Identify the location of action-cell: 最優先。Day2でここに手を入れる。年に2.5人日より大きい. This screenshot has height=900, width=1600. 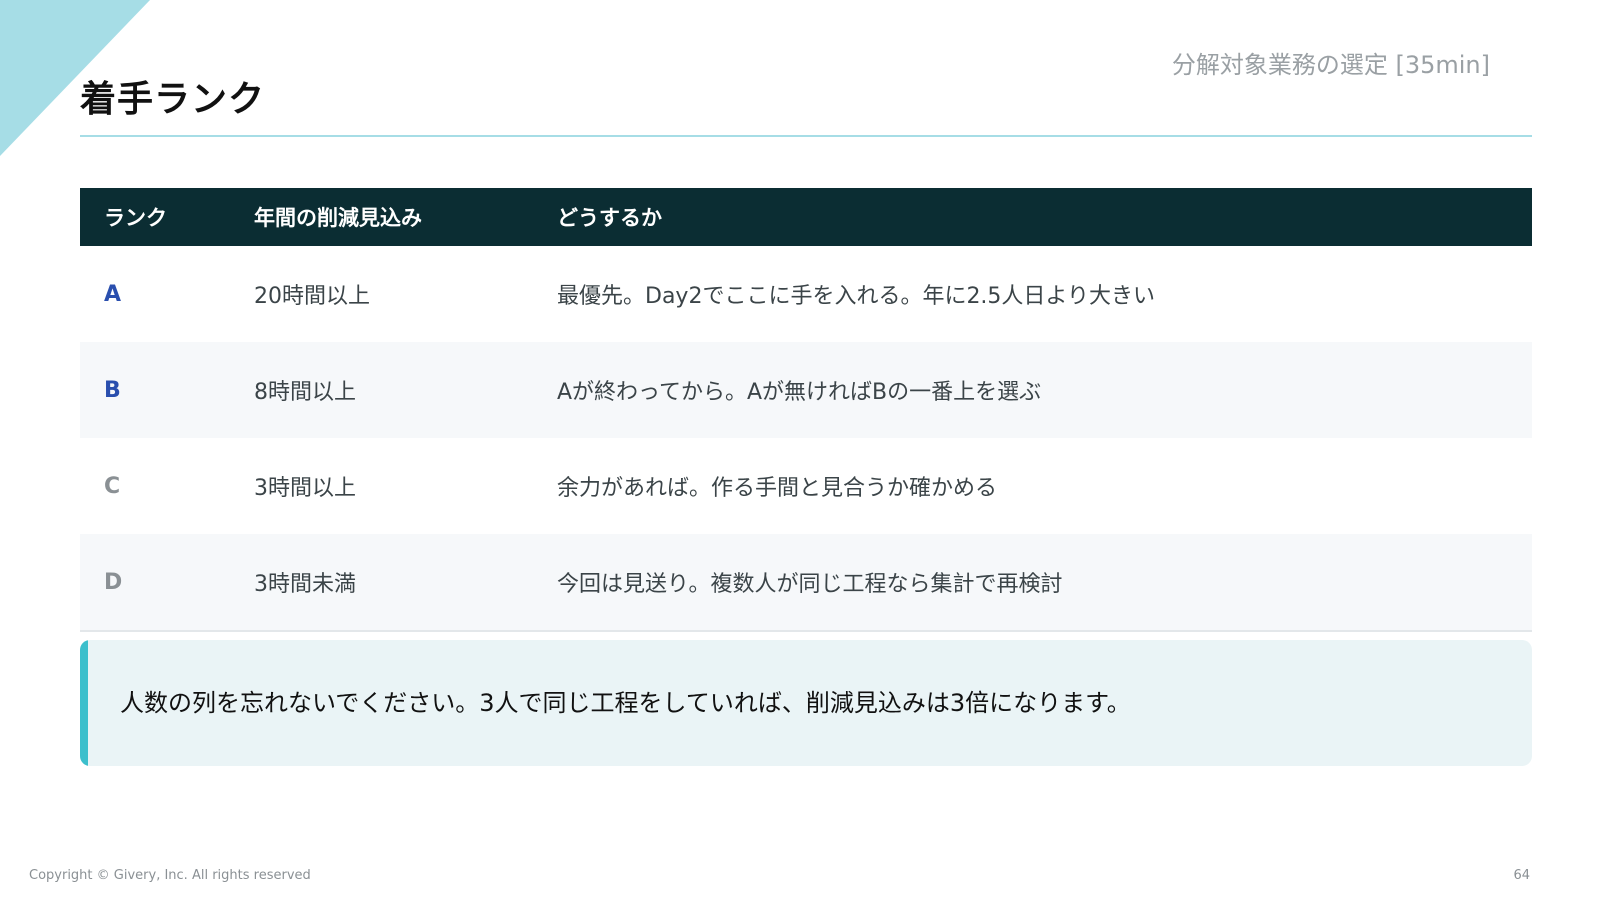
(856, 296).